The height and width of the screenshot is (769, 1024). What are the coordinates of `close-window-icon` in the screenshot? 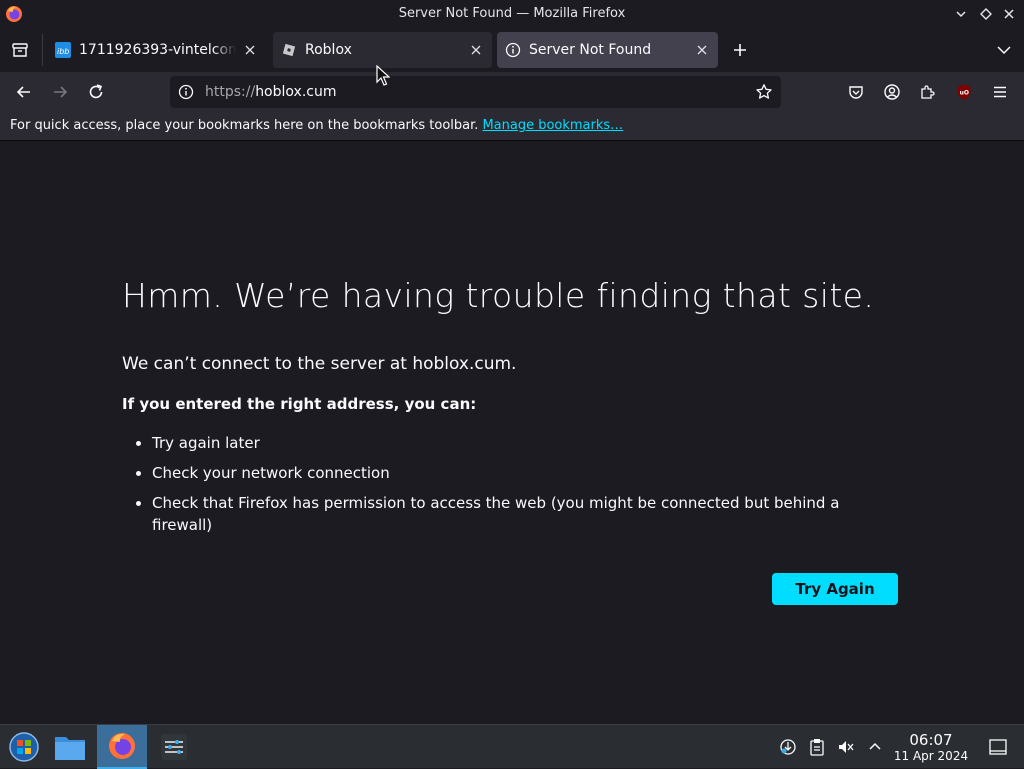 It's located at (1009, 14).